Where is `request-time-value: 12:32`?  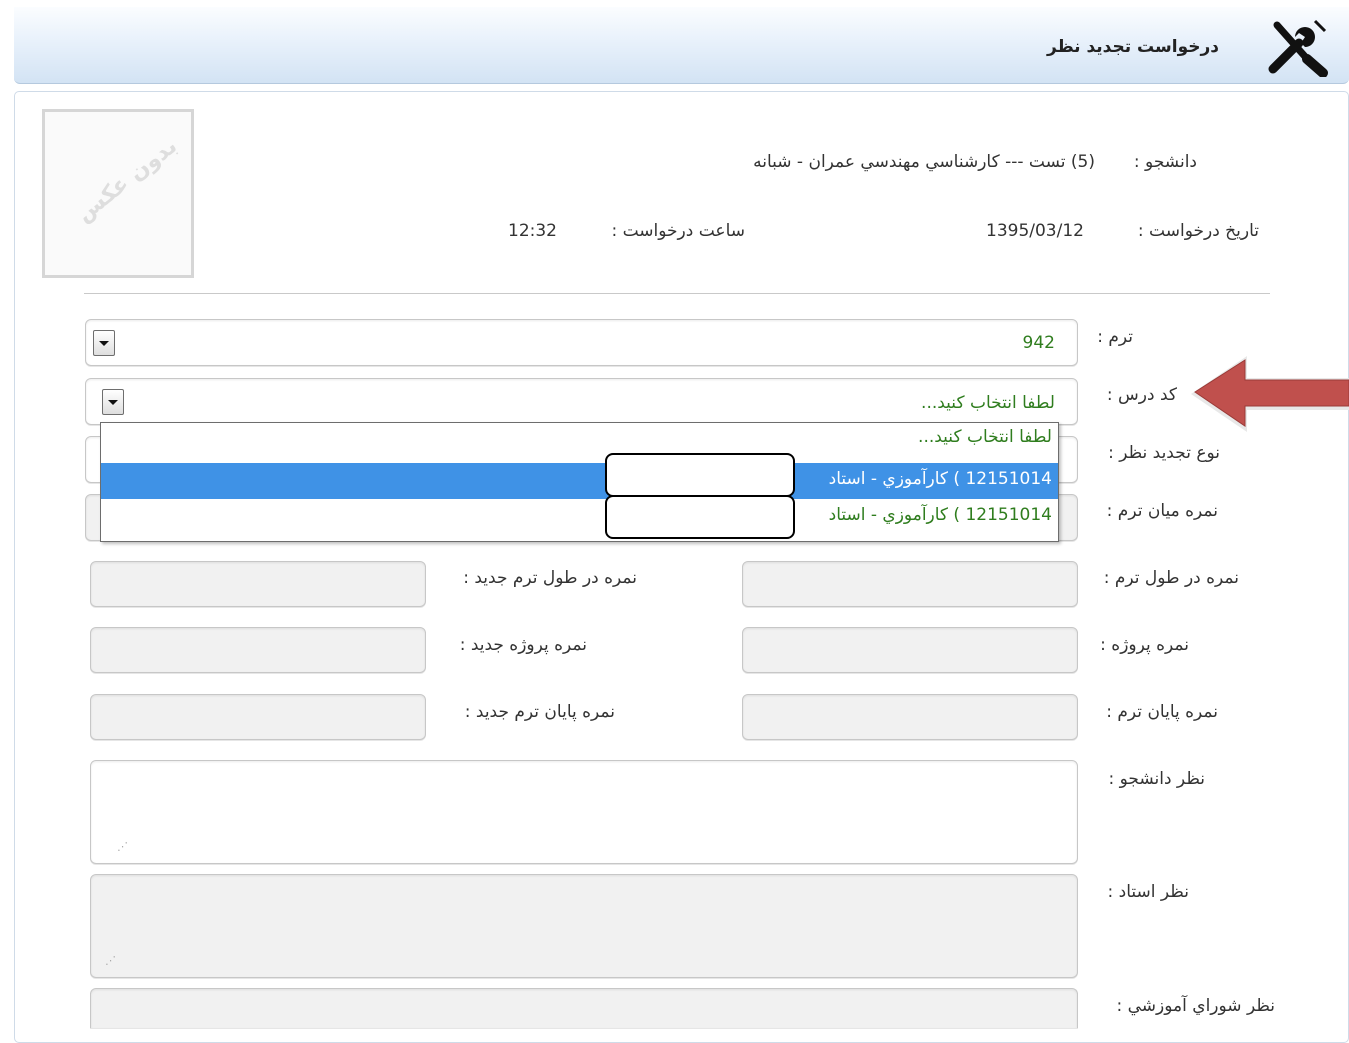 request-time-value: 12:32 is located at coordinates (532, 231).